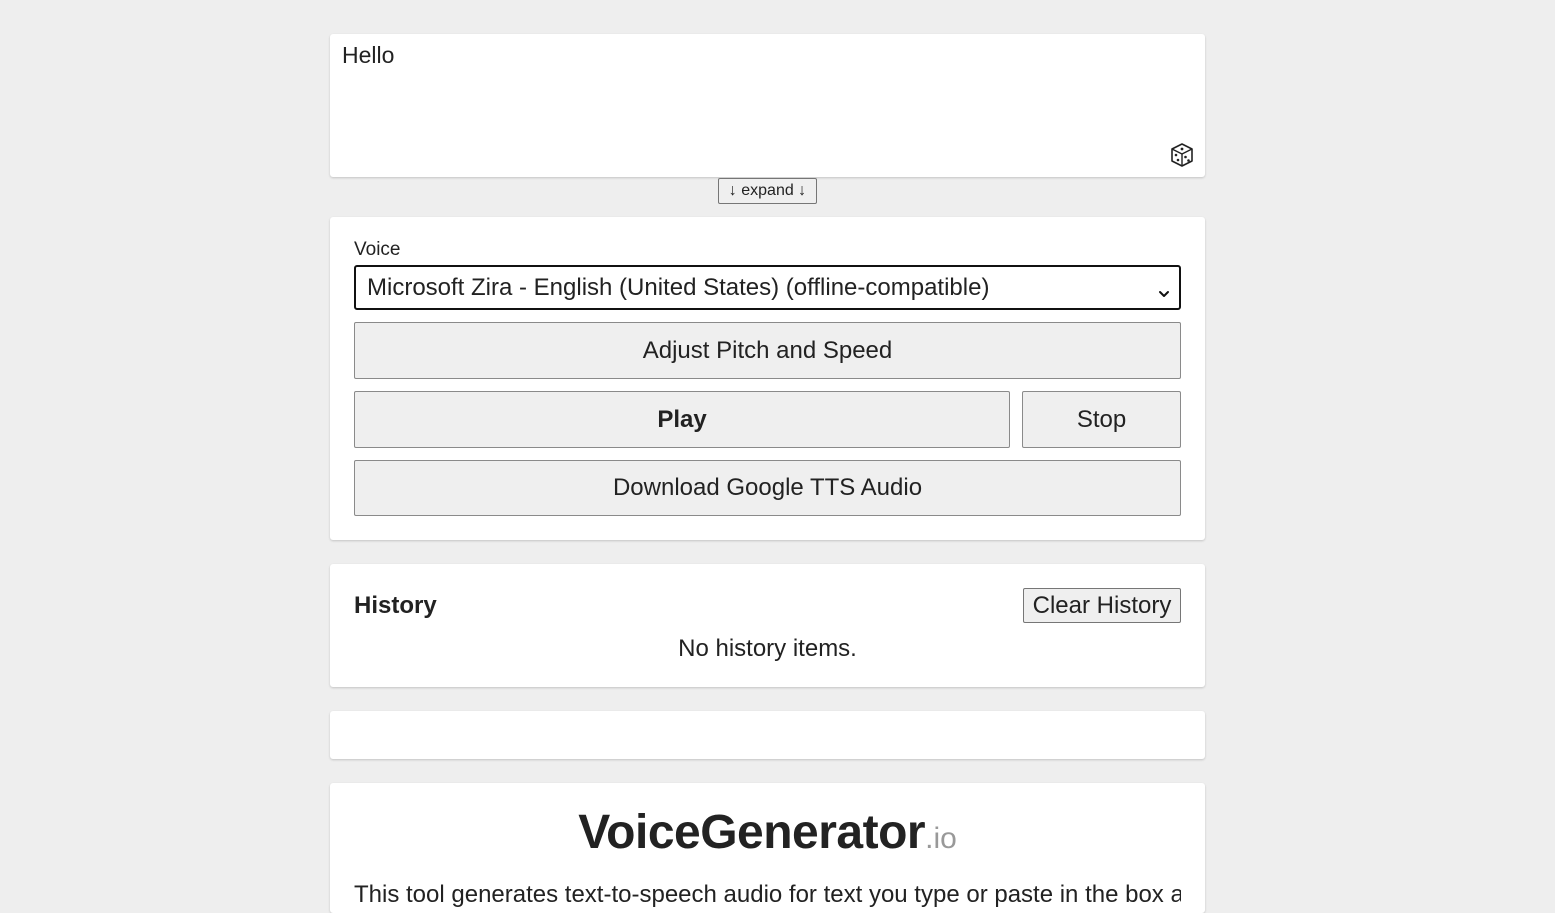 Image resolution: width=1555 pixels, height=913 pixels. I want to click on text-input-card: Hello, so click(767, 105).